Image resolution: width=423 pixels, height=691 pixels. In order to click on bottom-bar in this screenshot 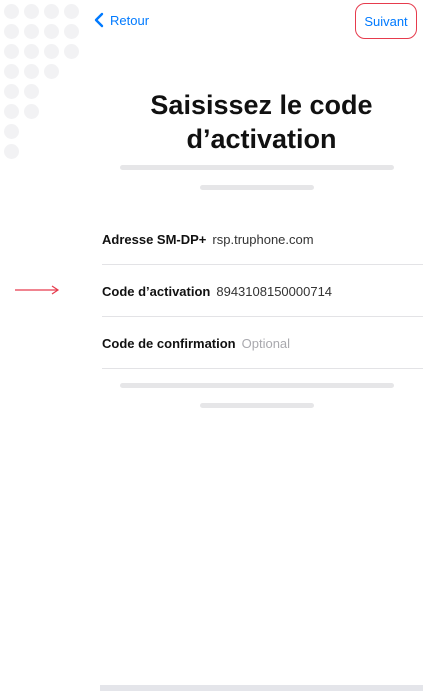, I will do `click(261, 688)`.